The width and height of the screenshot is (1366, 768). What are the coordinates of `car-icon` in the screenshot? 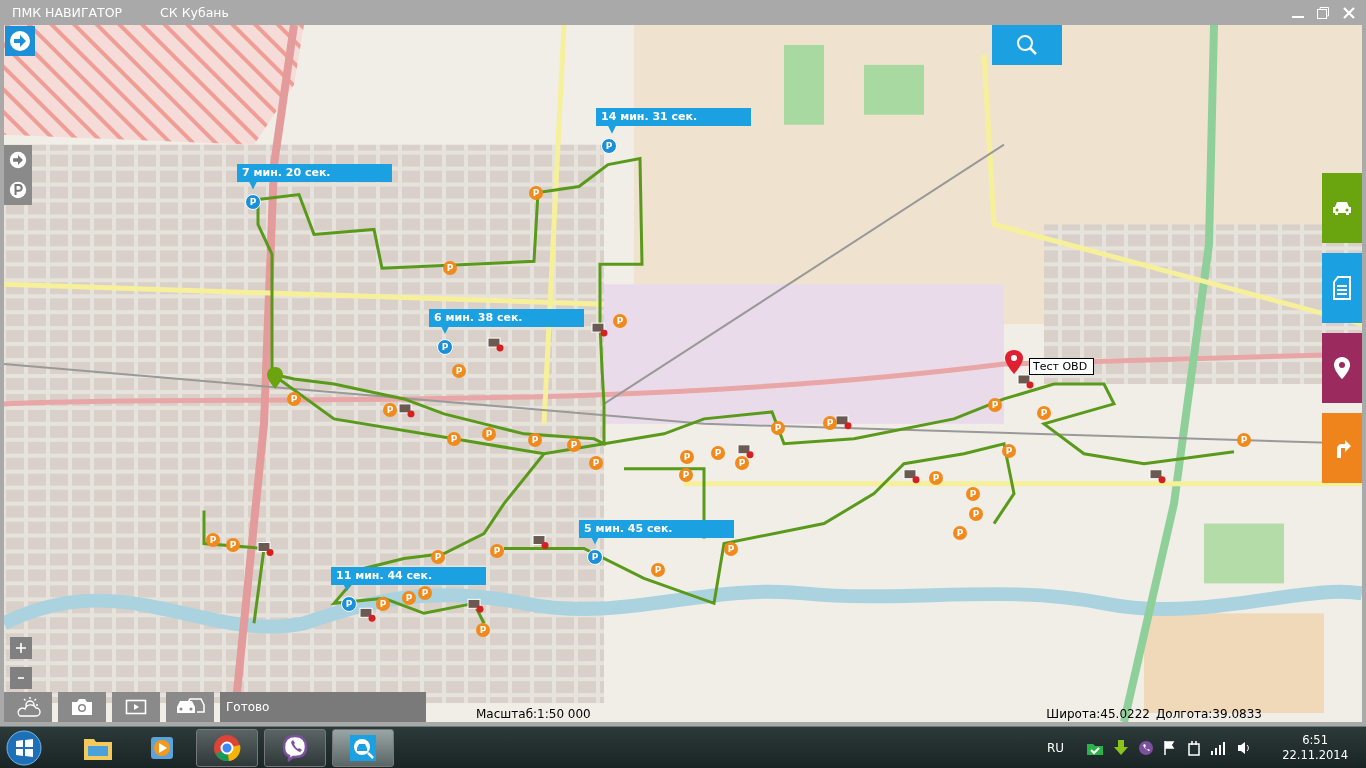 It's located at (1342, 208).